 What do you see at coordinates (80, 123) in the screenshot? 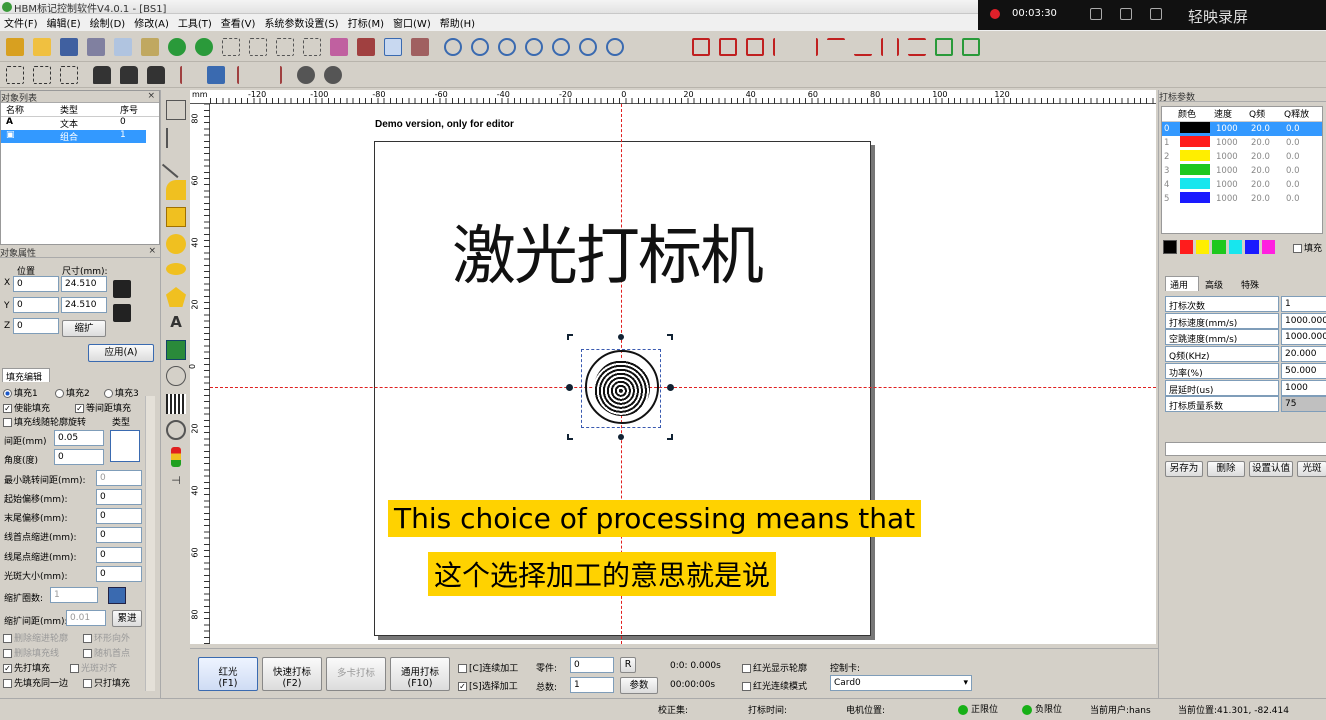
I see `list-item: A 文本 0` at bounding box center [80, 123].